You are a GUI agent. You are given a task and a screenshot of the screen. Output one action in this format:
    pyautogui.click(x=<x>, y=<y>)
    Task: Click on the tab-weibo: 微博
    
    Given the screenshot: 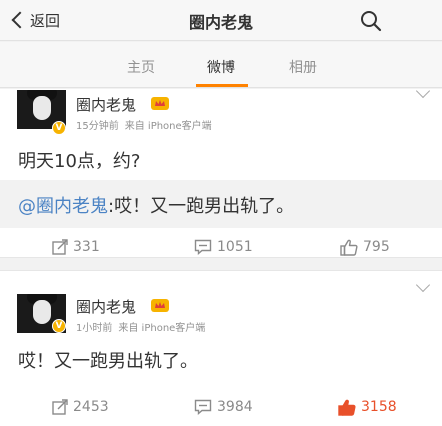 What is the action you would take?
    pyautogui.click(x=221, y=67)
    